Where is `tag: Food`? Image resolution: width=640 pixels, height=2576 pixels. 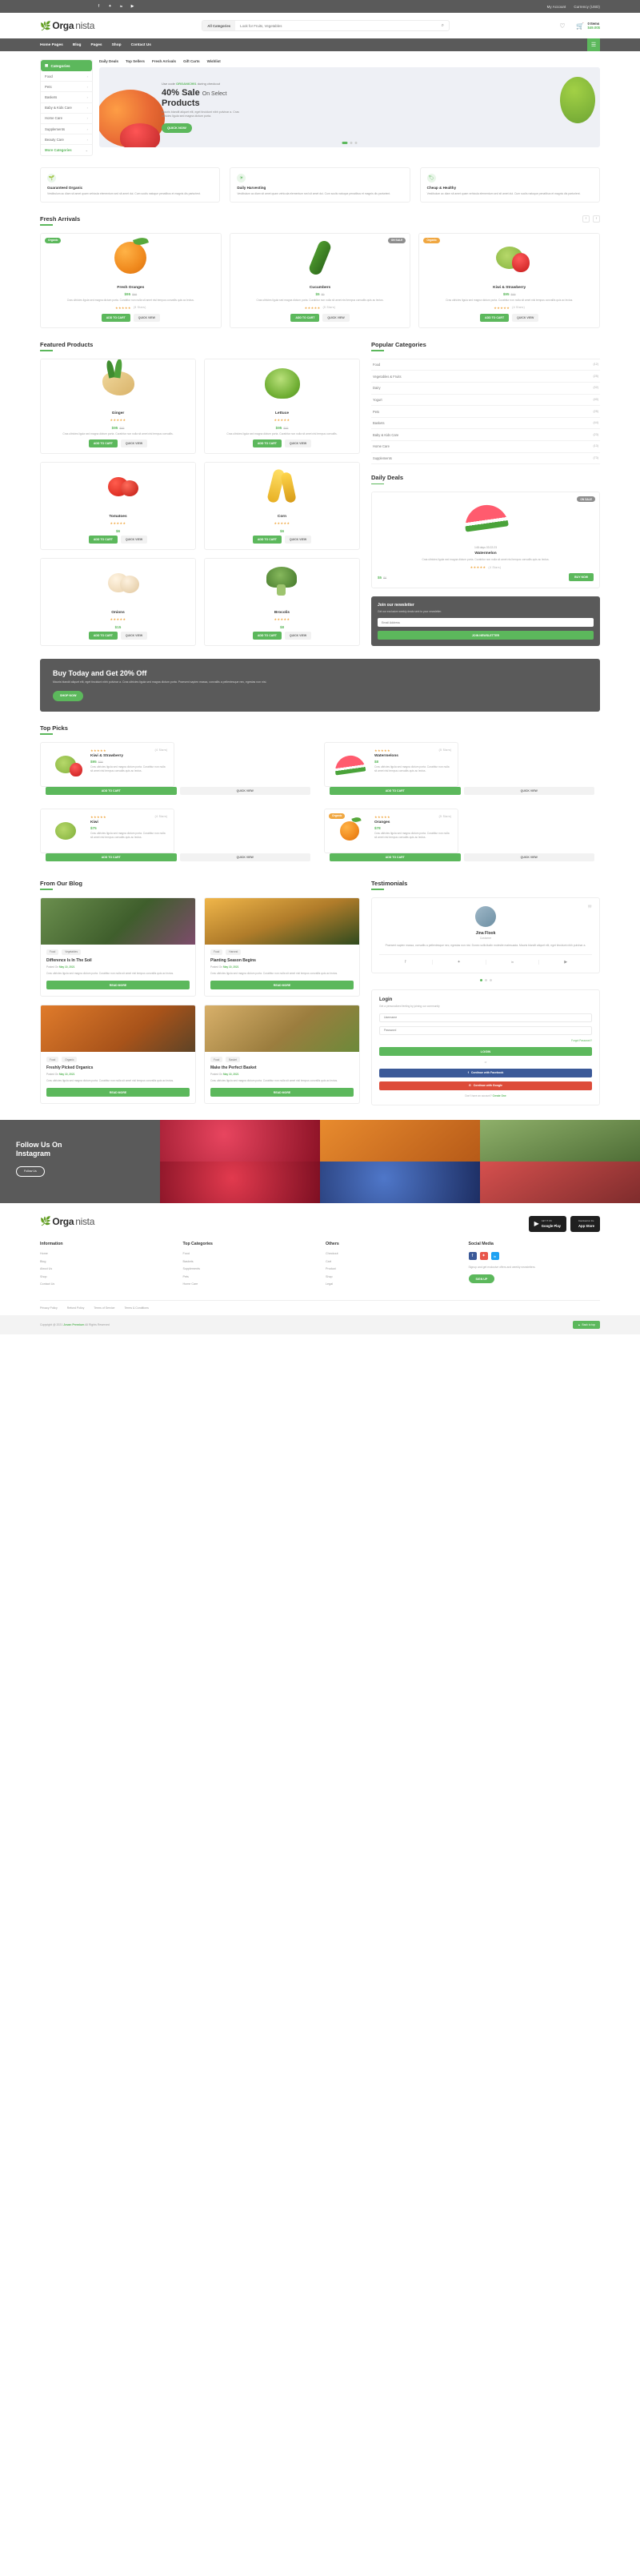 tag: Food is located at coordinates (52, 952).